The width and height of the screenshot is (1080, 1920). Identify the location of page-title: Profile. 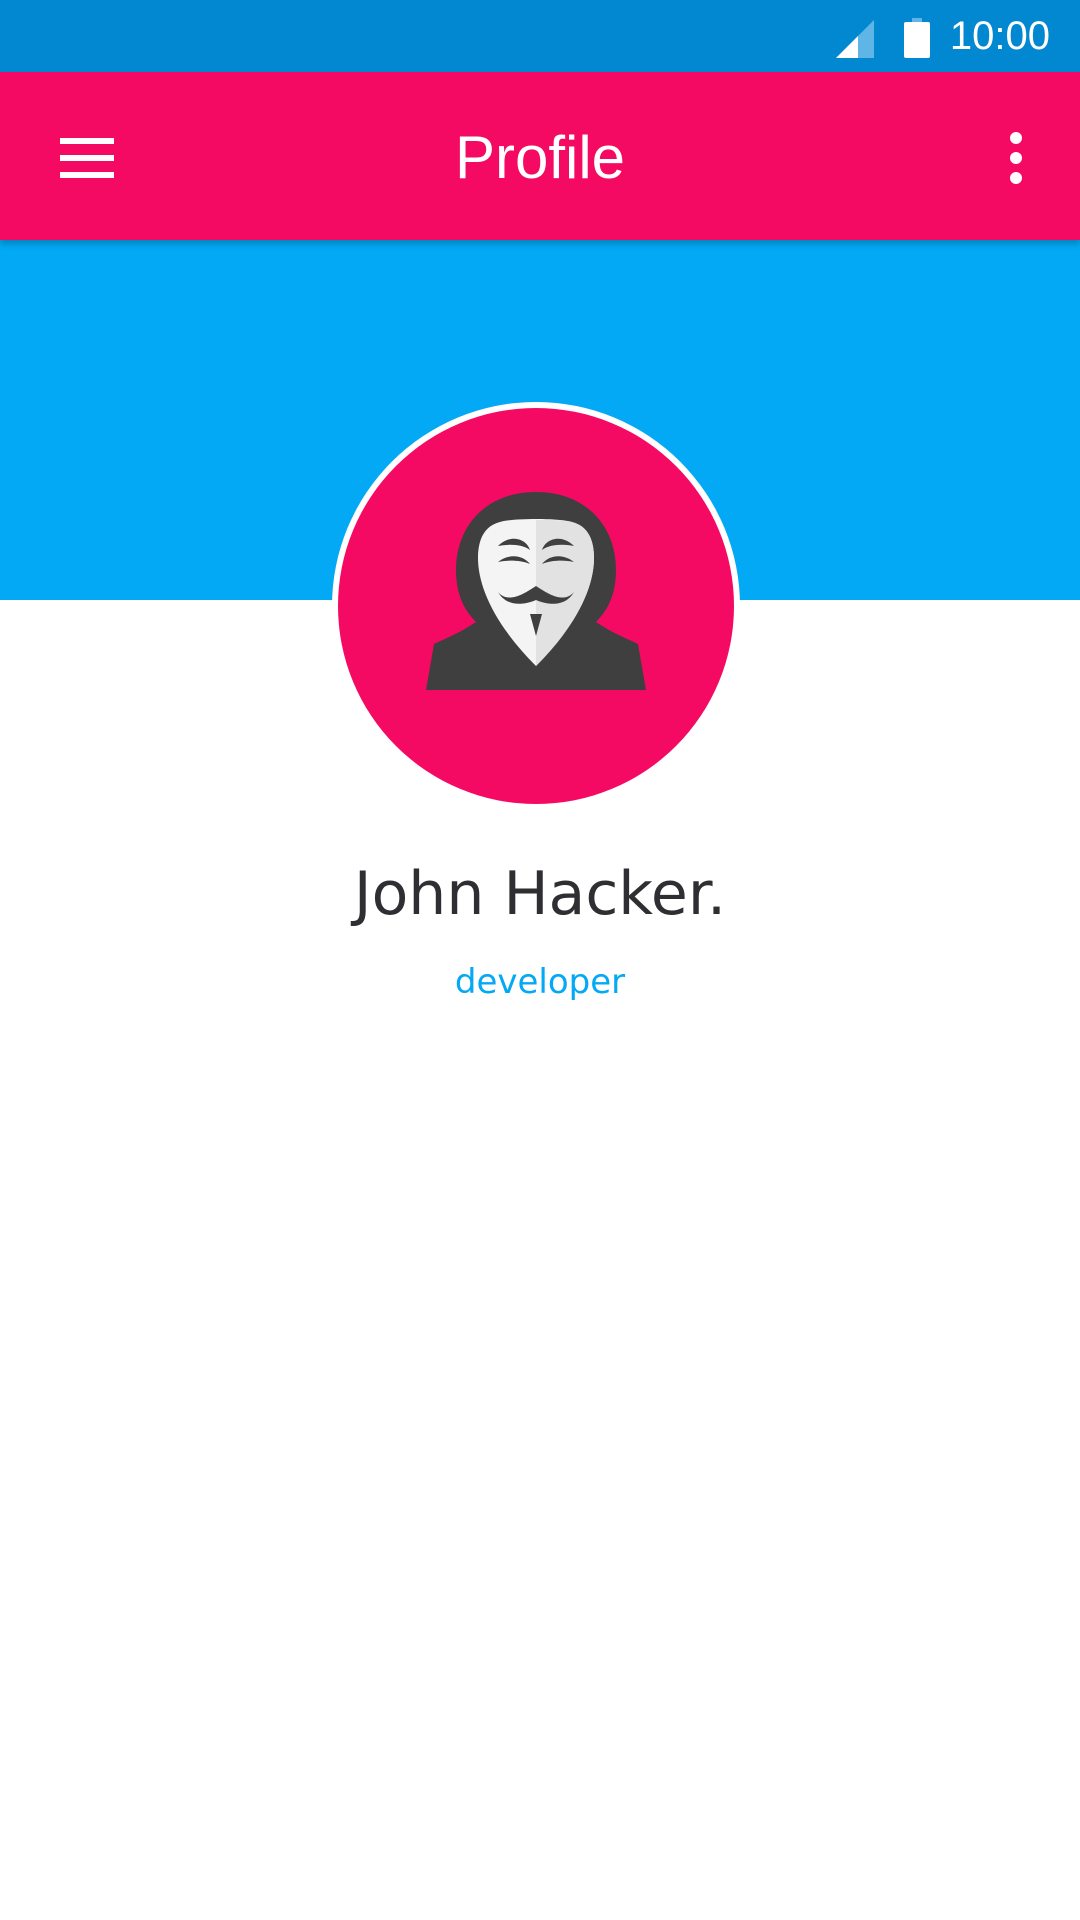
(540, 157).